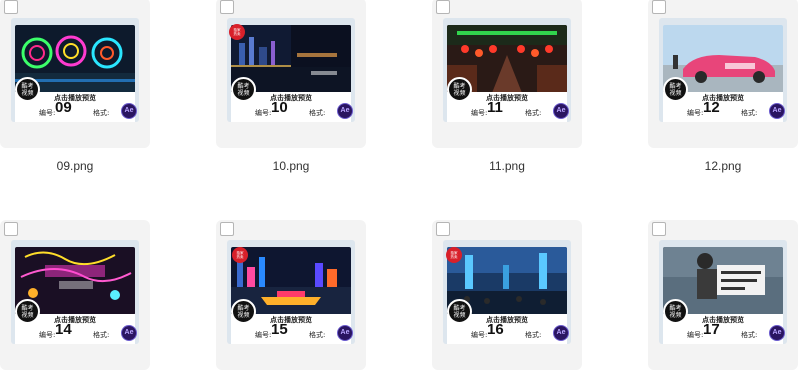  Describe the element at coordinates (711, 329) in the screenshot. I see `item-number: 17` at that location.